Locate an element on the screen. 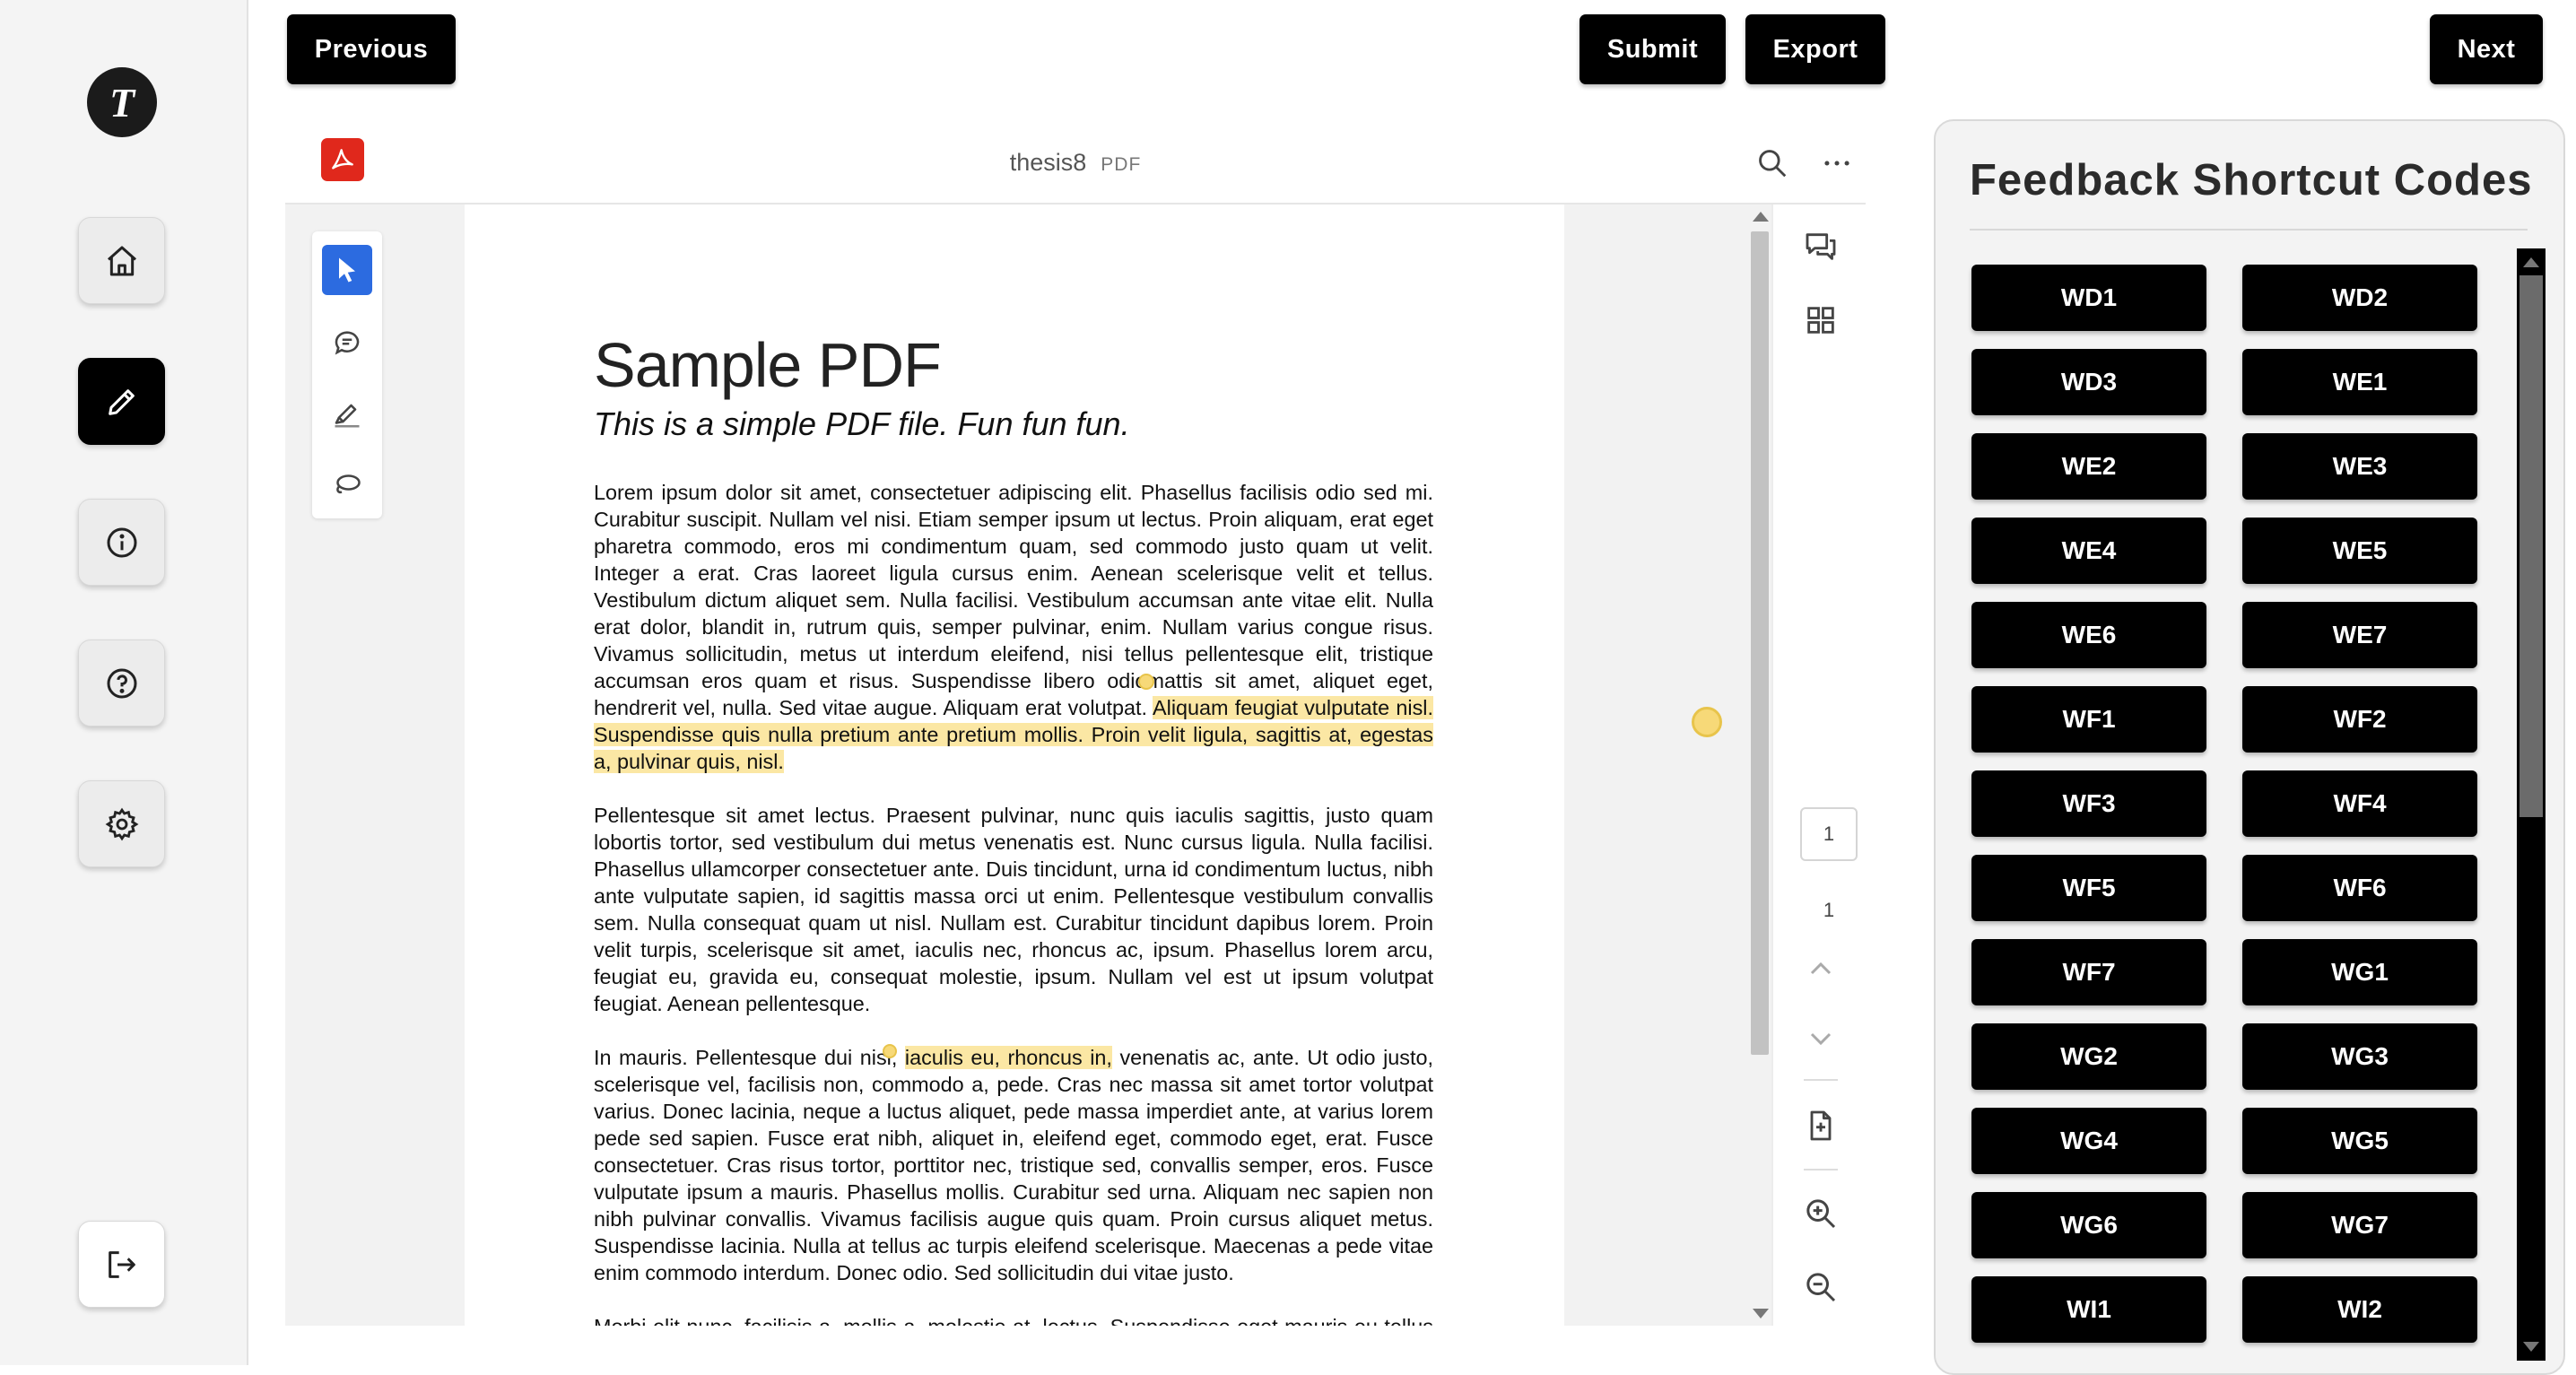 This screenshot has width=2576, height=1375. shortcut-code-button-wi1: WI1 is located at coordinates (2088, 1309).